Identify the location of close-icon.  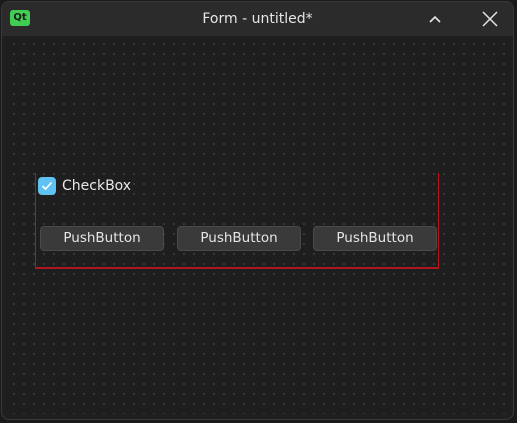
(490, 19).